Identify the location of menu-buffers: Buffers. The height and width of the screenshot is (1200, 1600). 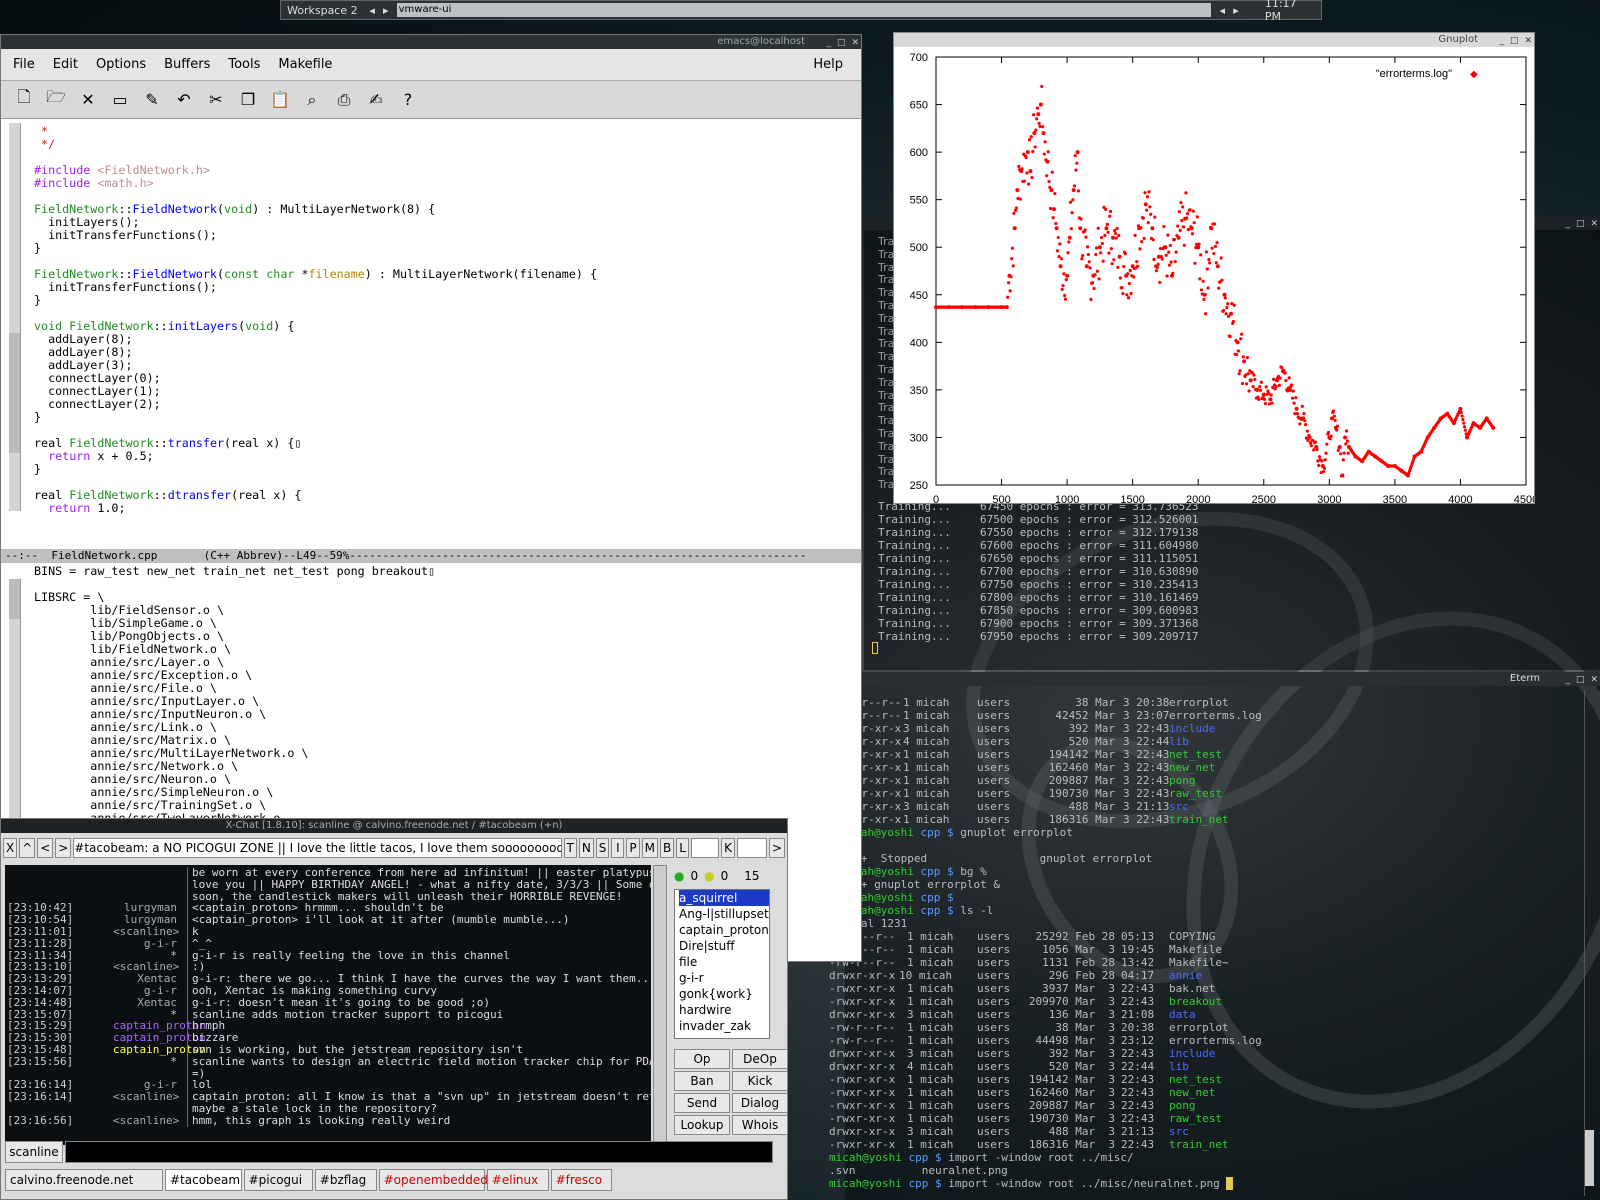
(187, 64).